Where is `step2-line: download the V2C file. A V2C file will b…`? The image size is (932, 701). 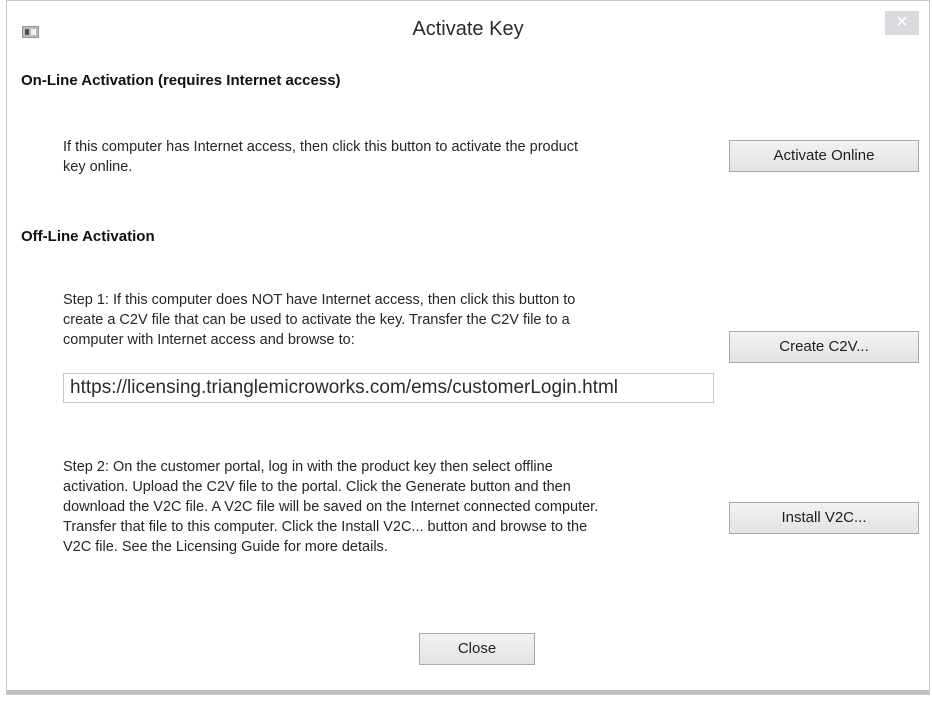 step2-line: download the V2C file. A V2C file will b… is located at coordinates (331, 507).